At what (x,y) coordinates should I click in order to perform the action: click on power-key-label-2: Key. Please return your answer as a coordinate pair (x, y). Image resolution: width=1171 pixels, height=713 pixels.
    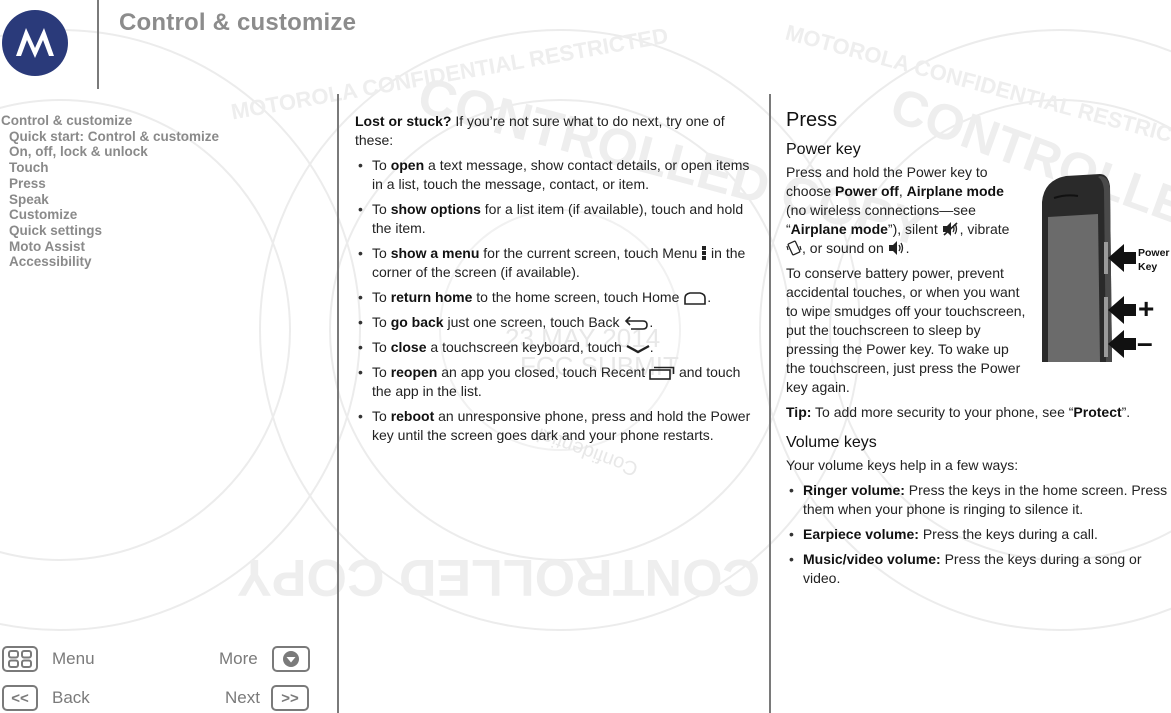
    Looking at the image, I should click on (1147, 267).